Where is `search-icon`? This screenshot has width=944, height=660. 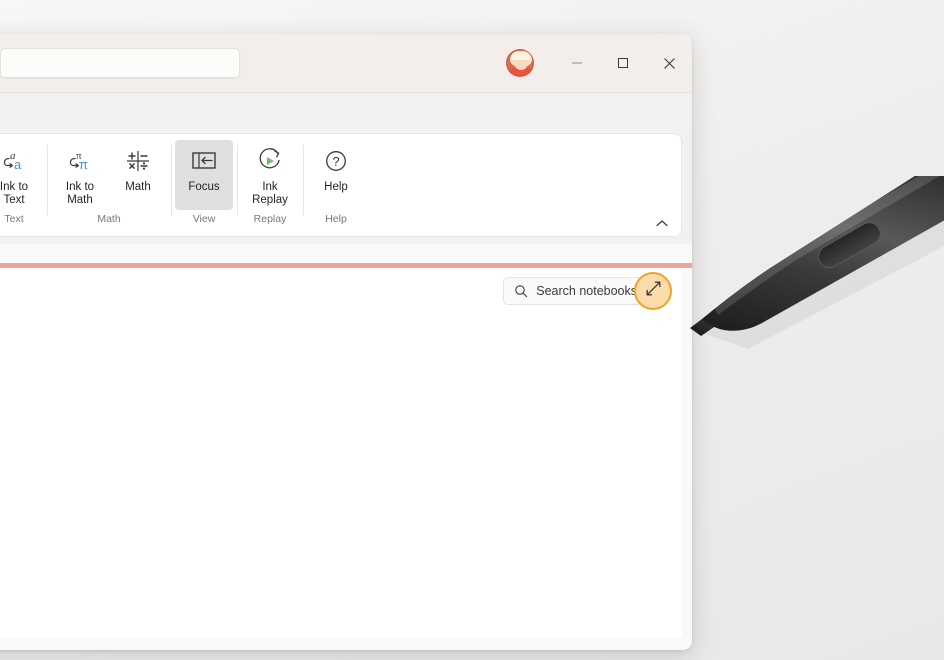 search-icon is located at coordinates (521, 291).